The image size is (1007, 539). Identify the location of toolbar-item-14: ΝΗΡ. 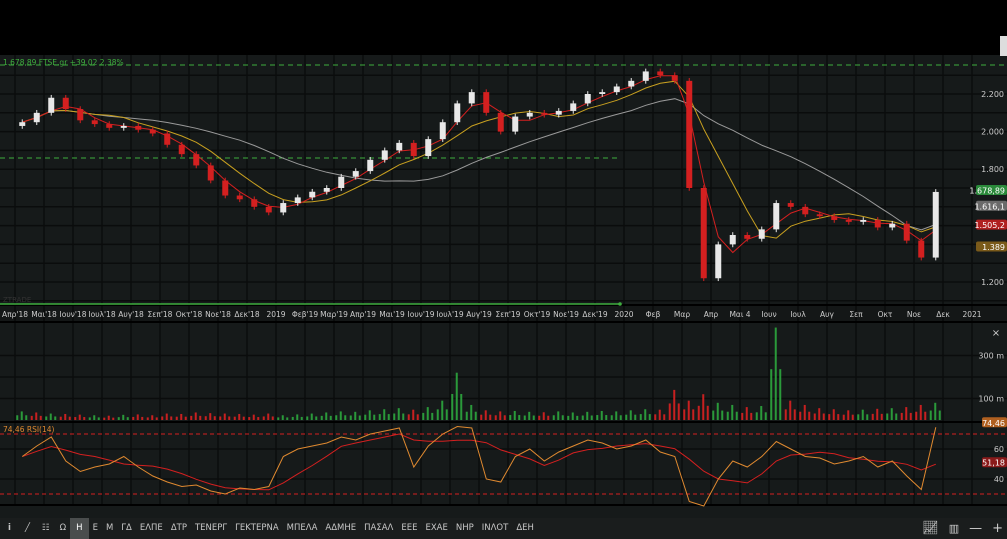
(465, 528).